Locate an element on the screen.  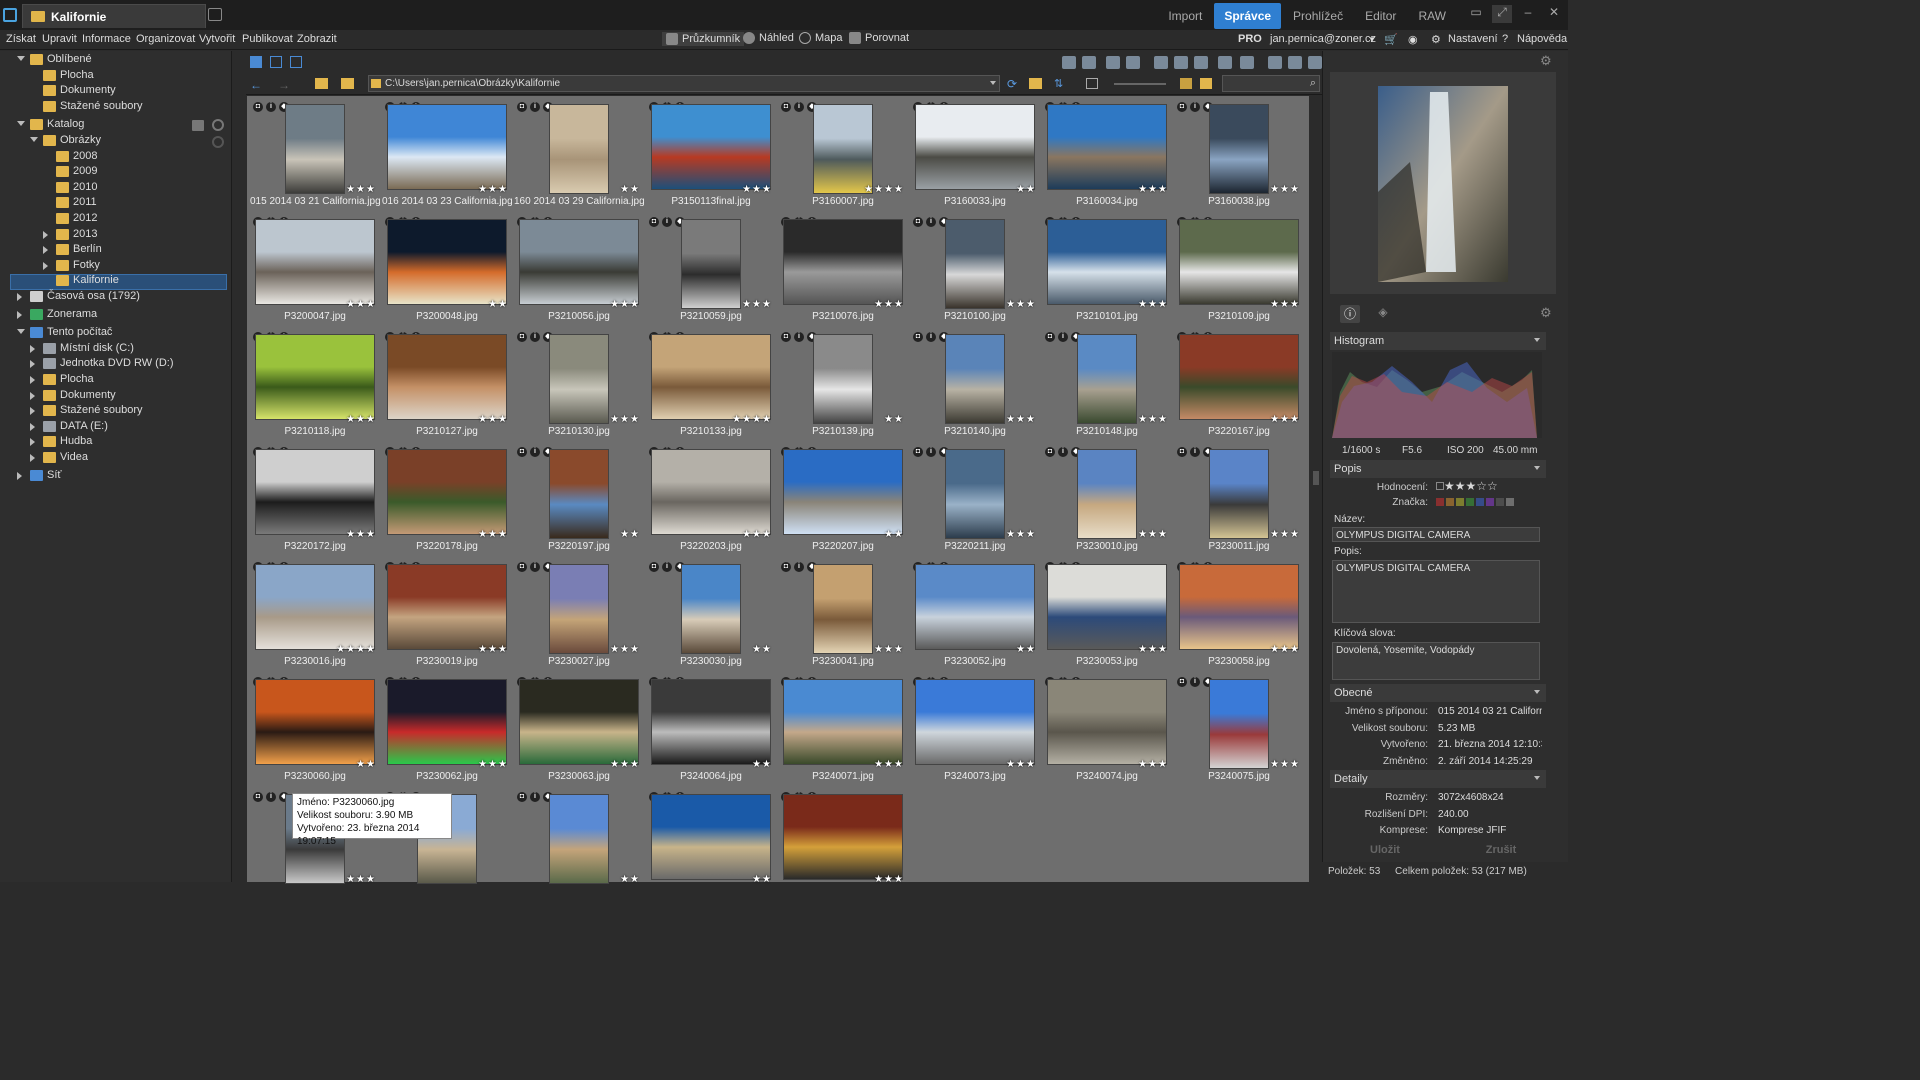
forward-icon: → is located at coordinates (284, 85).